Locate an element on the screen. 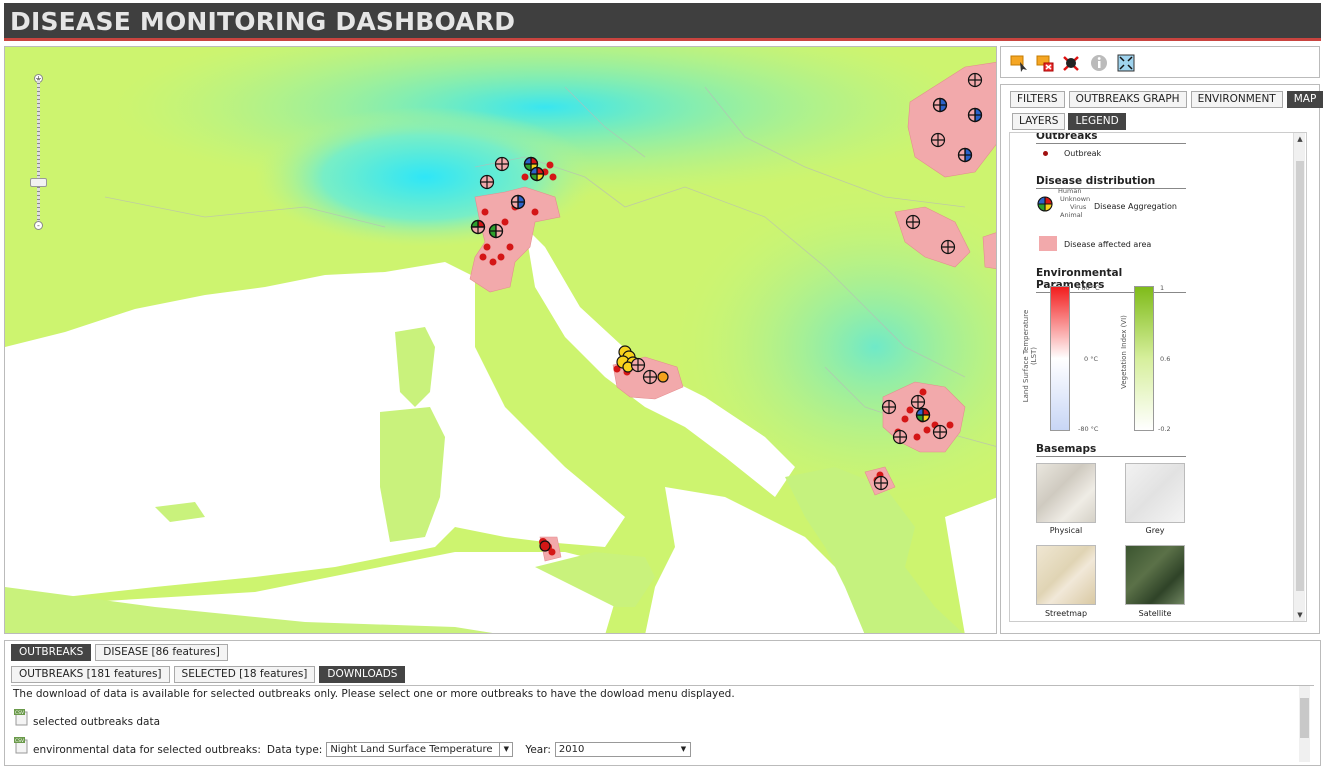  legend-agg-unknown: Unknown is located at coordinates (1075, 199).